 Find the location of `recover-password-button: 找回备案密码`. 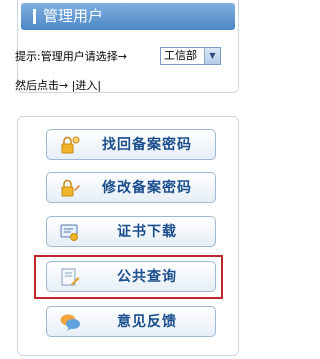

recover-password-button: 找回备案密码 is located at coordinates (131, 144).